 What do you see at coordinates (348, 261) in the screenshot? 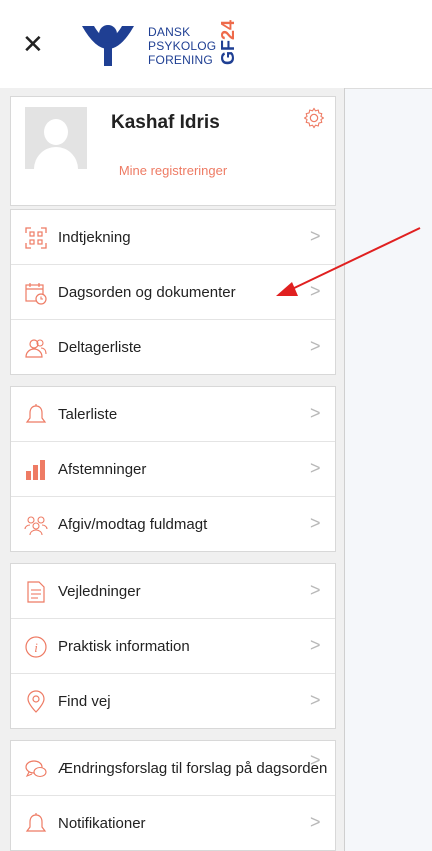
I see `annotation-arrow` at bounding box center [348, 261].